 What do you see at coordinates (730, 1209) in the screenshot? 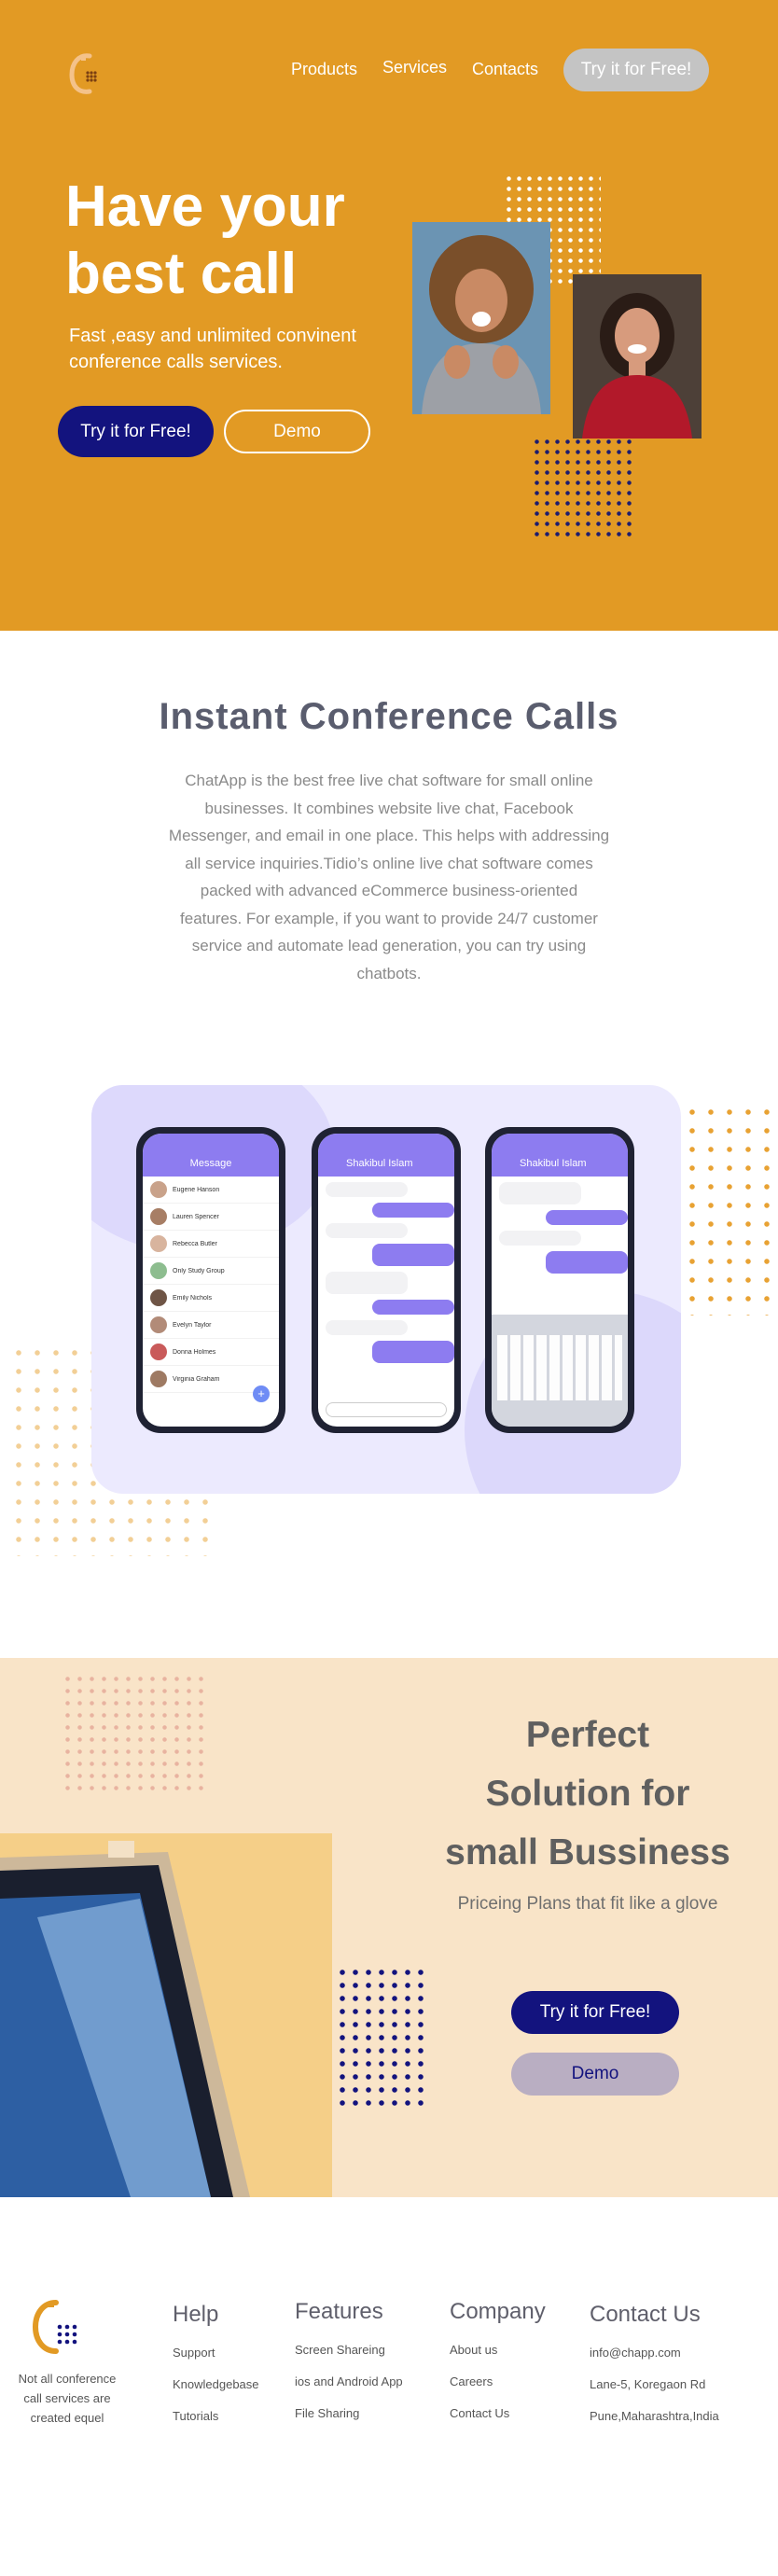
I see `dot-pattern-orange-right` at bounding box center [730, 1209].